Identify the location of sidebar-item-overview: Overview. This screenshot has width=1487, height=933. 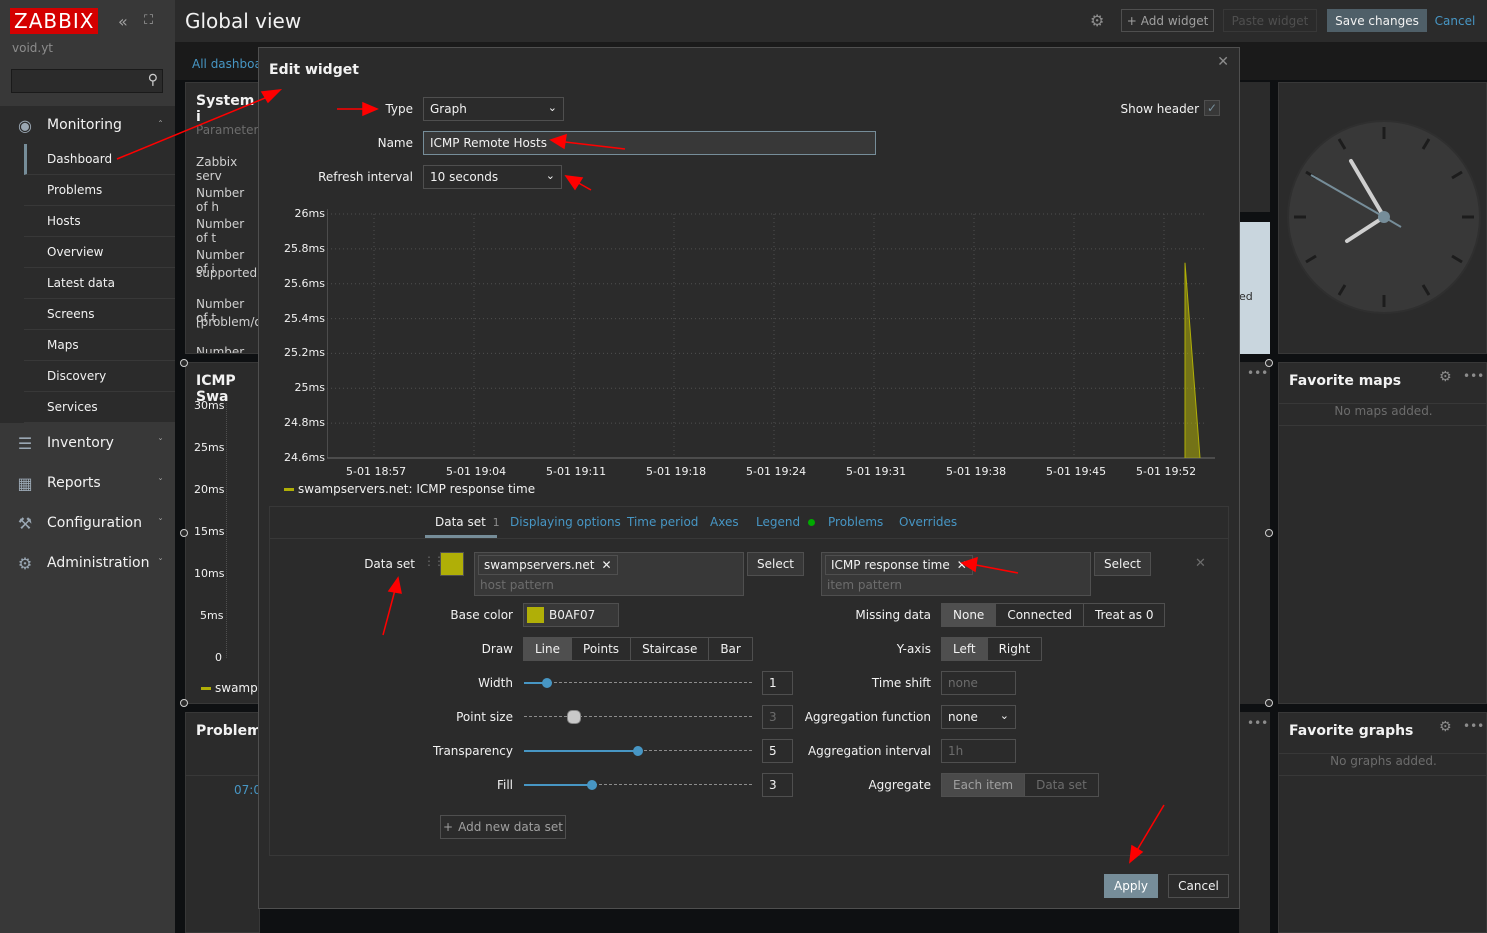
(99, 252).